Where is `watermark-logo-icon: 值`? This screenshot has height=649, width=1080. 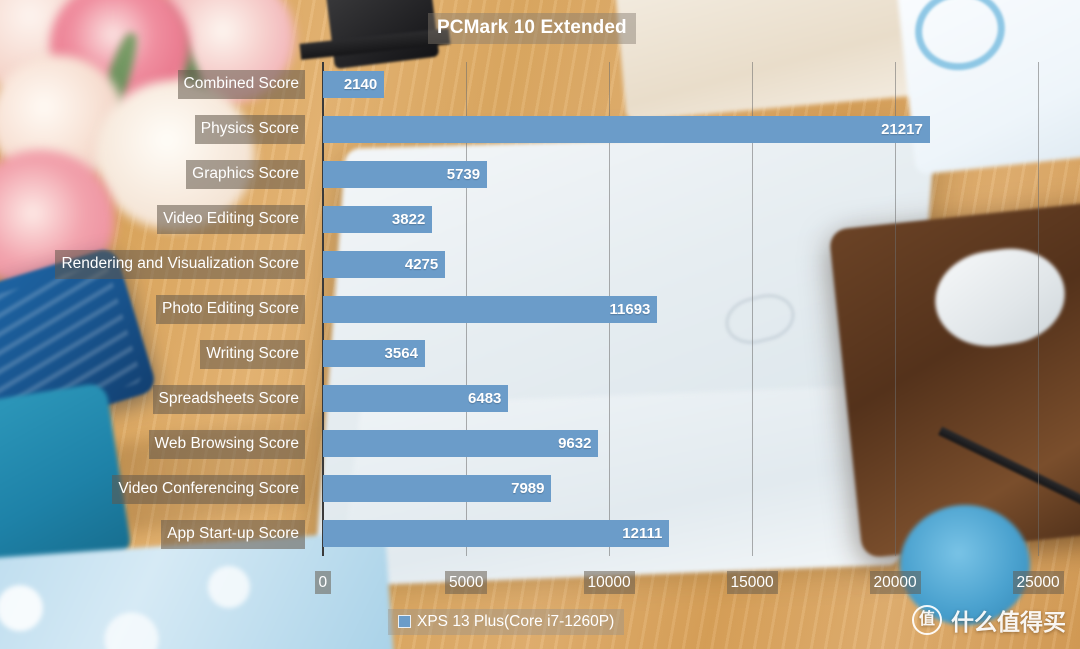 watermark-logo-icon: 值 is located at coordinates (927, 620).